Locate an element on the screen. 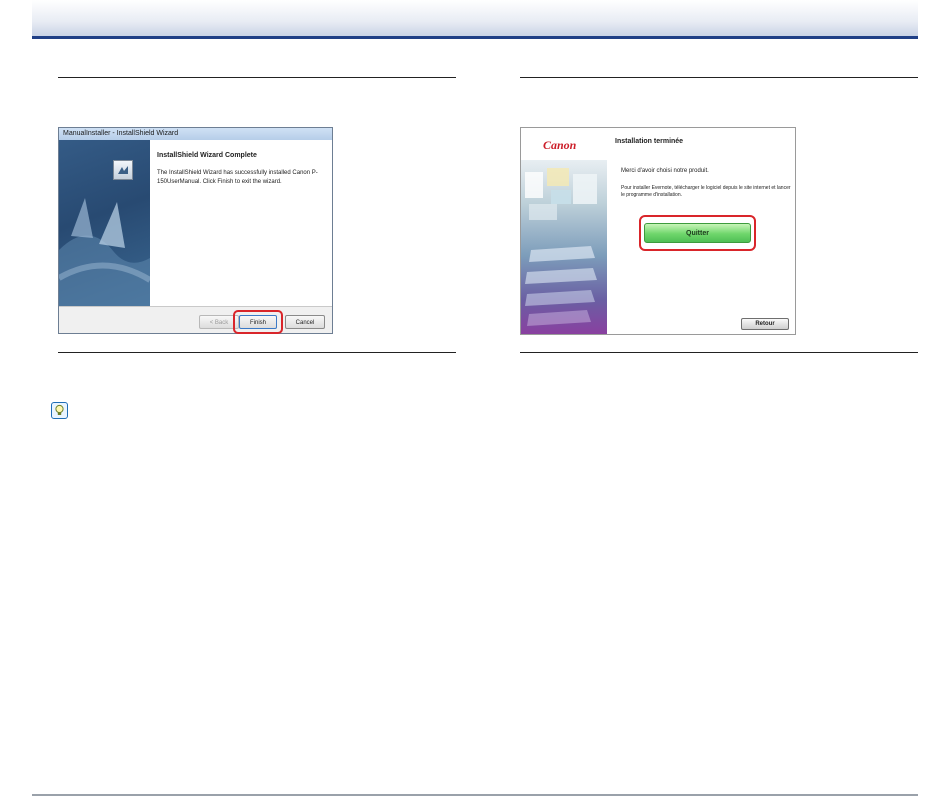  back-button: Retour is located at coordinates (765, 324).